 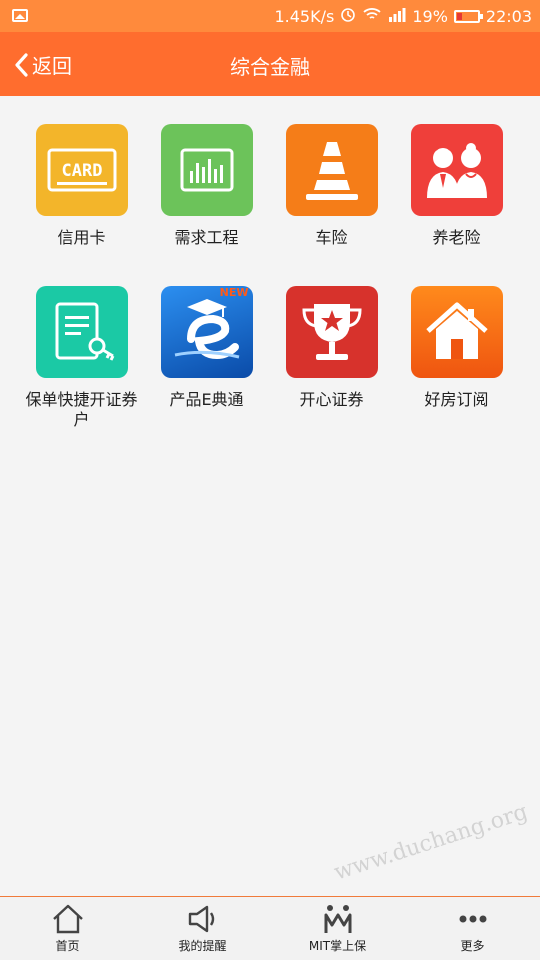 What do you see at coordinates (206, 399) in the screenshot?
I see `app-label: 产品E典通` at bounding box center [206, 399].